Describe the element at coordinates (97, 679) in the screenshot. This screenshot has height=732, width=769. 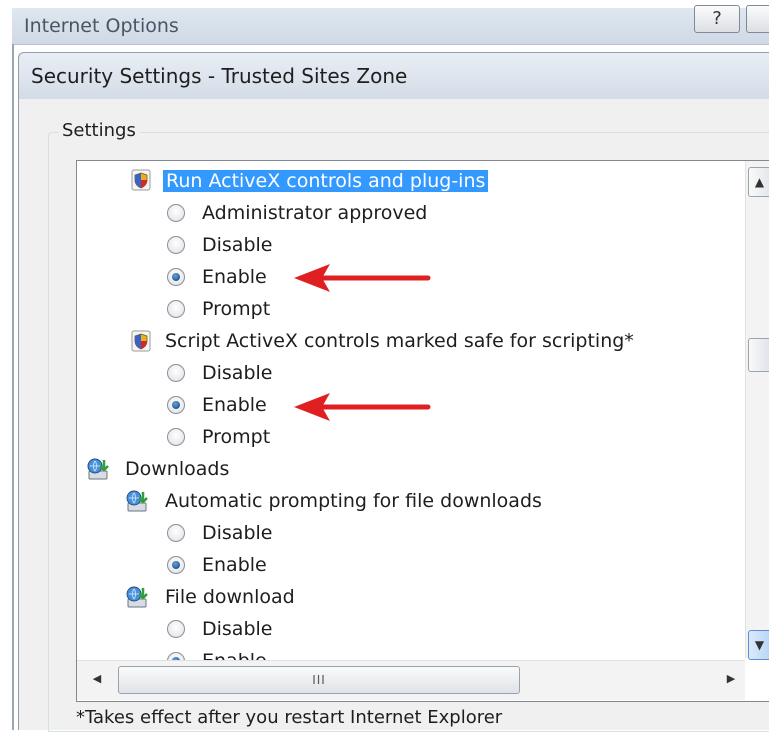
I see `scroll-left-button: ◀` at that location.